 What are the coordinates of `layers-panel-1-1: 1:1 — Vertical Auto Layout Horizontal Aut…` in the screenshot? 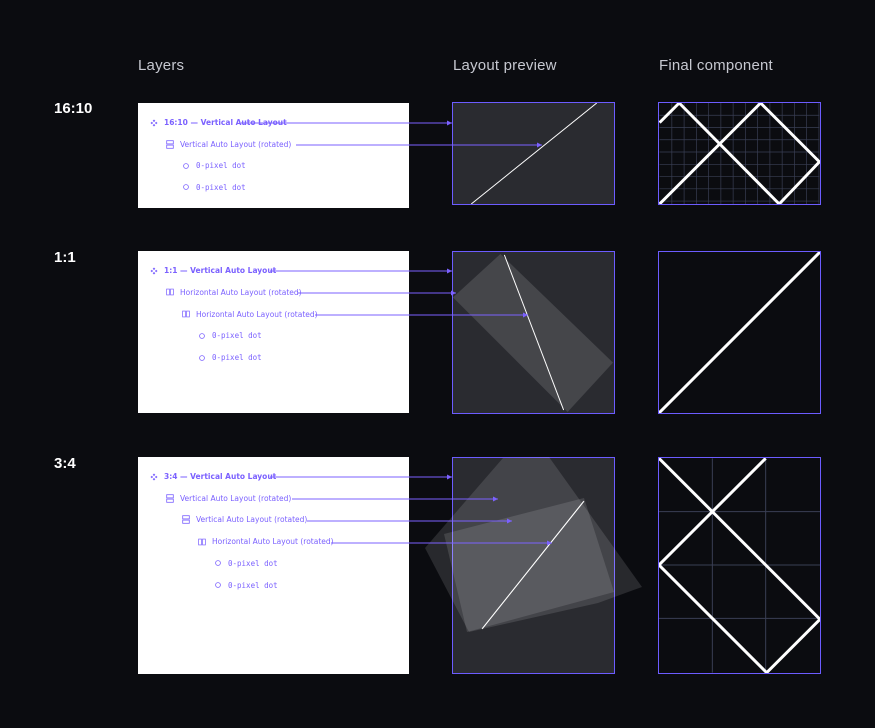 It's located at (273, 332).